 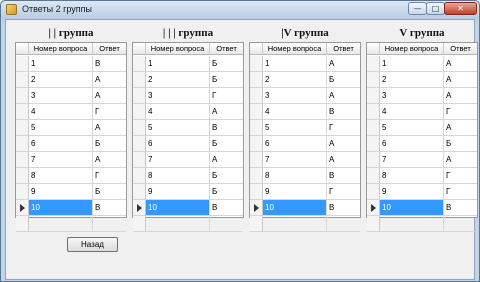 I want to click on table-row: 3Г, so click(x=188, y=96).